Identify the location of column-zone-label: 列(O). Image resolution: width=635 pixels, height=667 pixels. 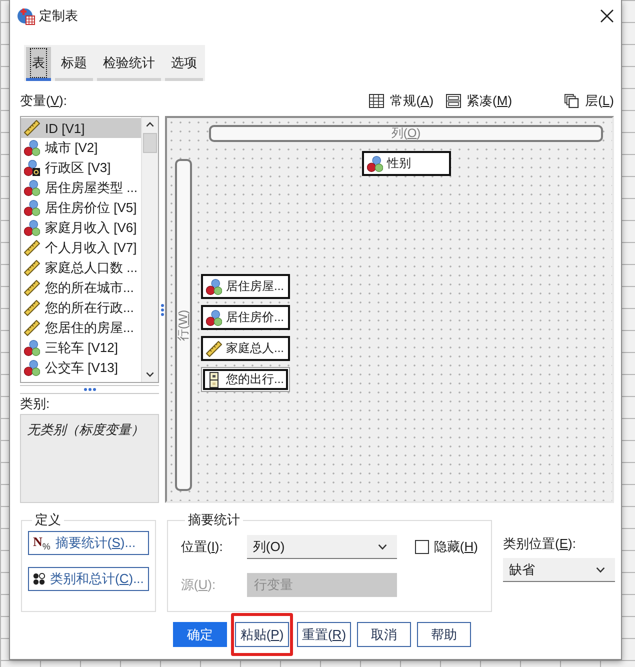
(406, 133).